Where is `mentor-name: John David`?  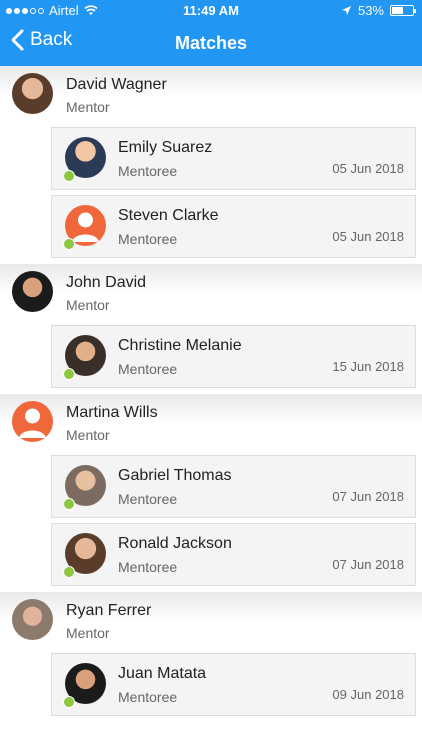 mentor-name: John David is located at coordinates (106, 282).